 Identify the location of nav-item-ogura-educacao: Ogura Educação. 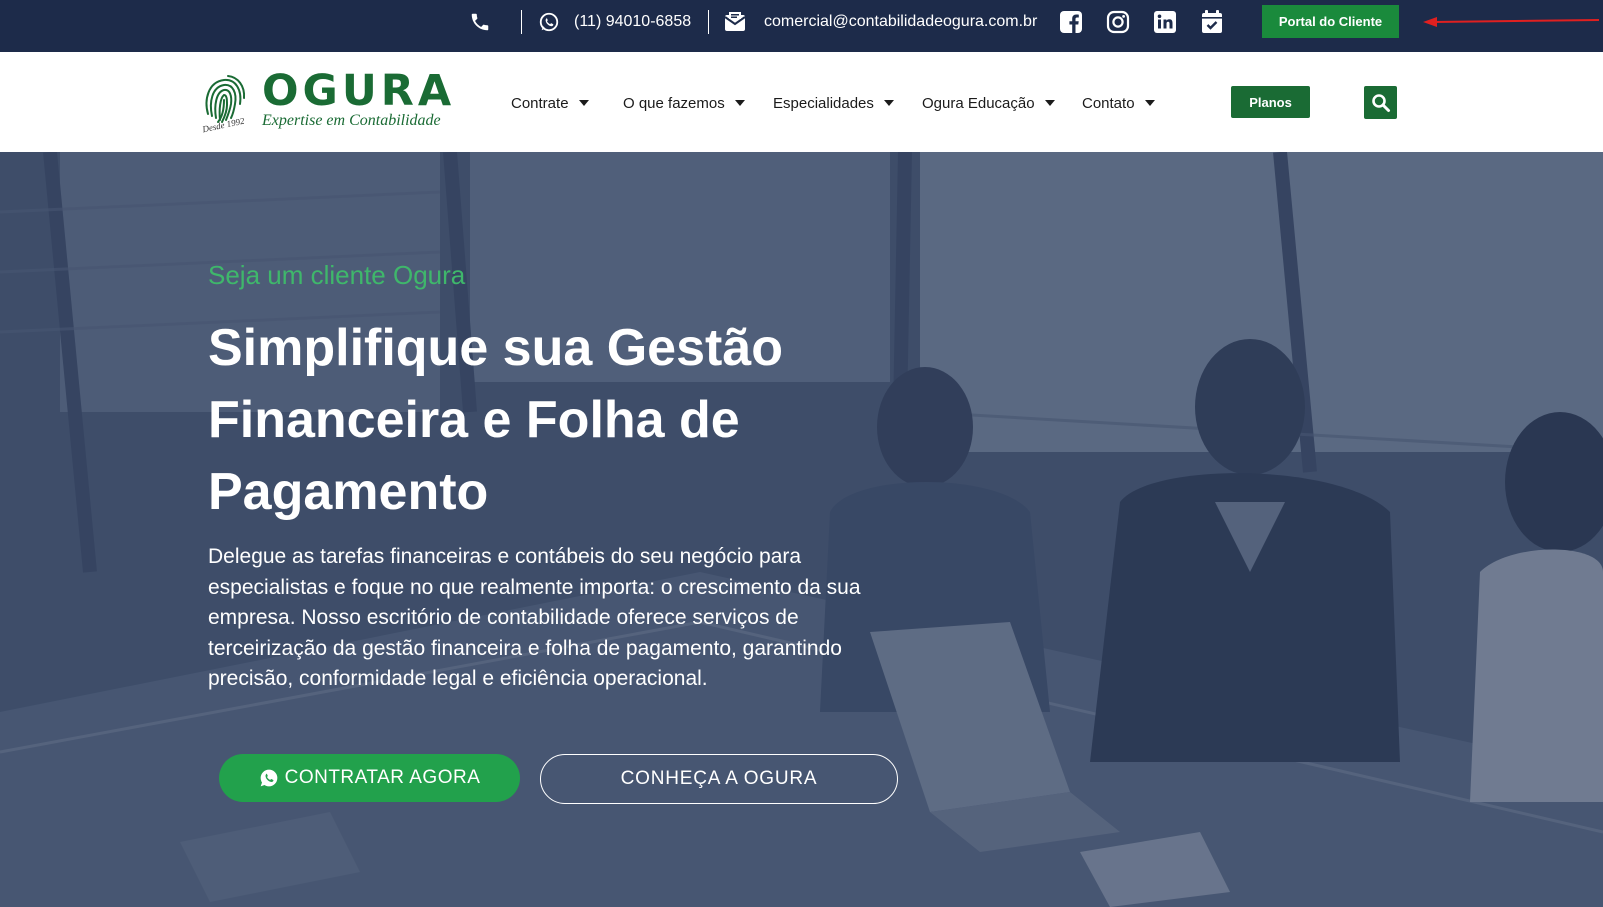
(988, 103).